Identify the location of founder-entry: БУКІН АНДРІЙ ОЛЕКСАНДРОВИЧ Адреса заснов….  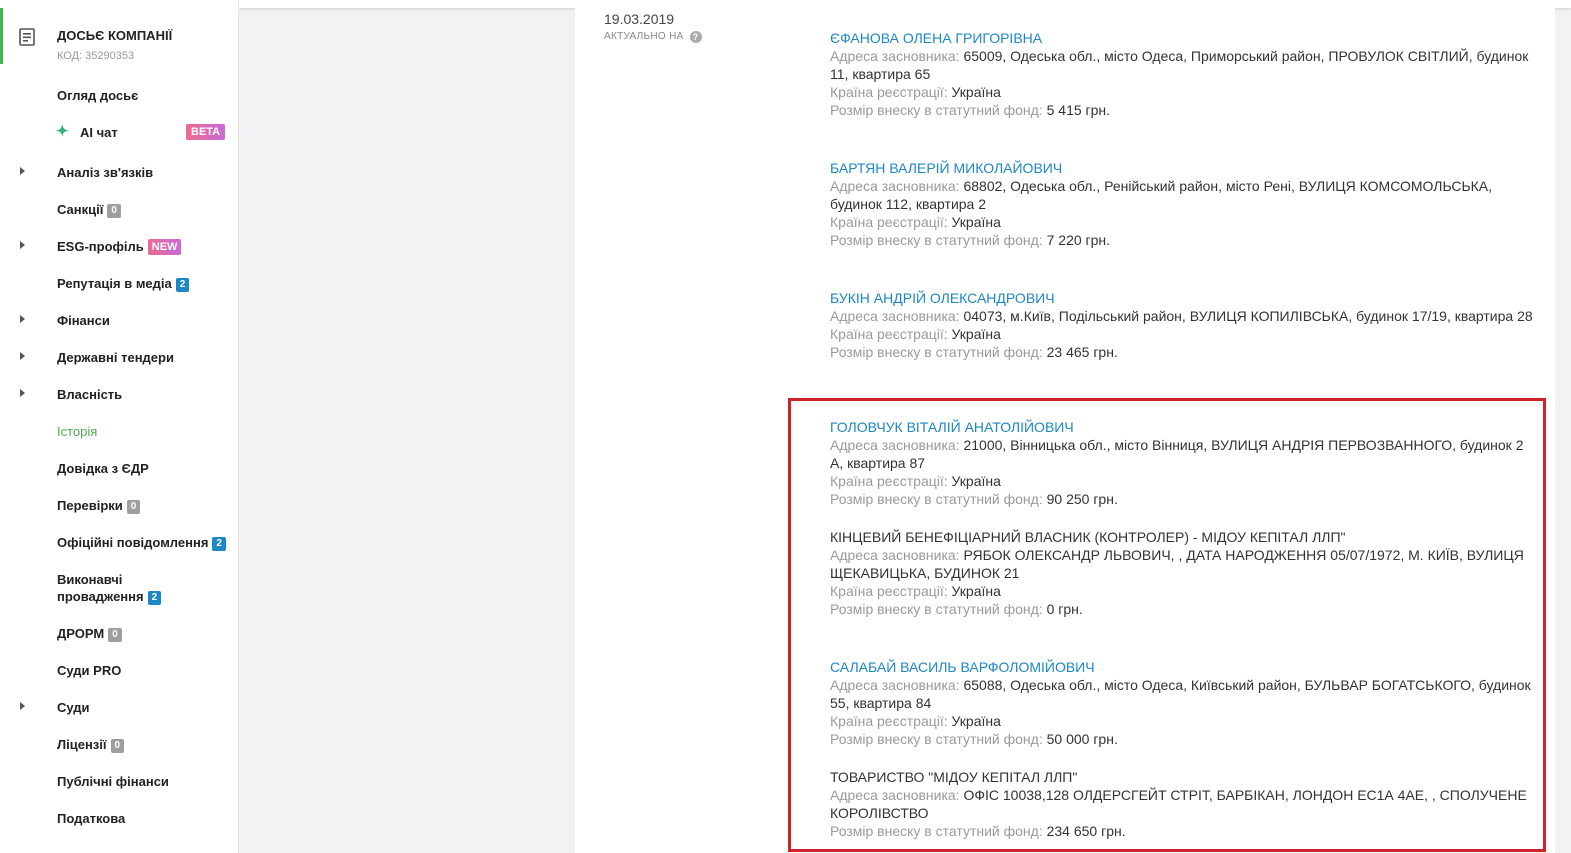
(1182, 325).